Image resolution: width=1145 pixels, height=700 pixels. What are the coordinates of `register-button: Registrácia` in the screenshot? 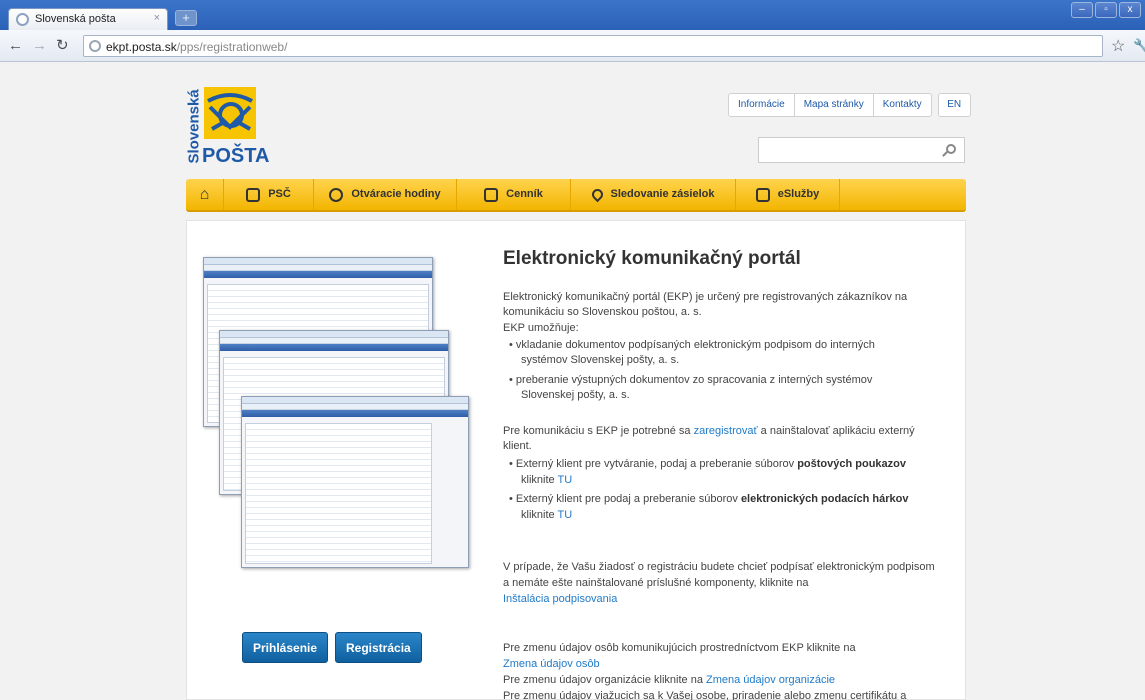 It's located at (378, 647).